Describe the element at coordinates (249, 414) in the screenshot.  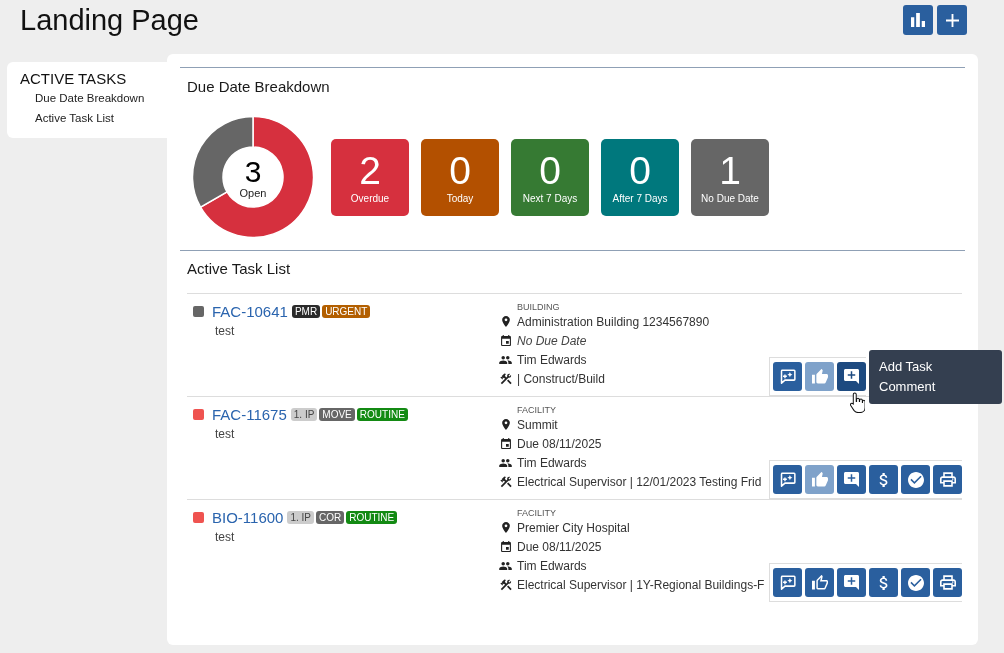
I see `task-number-link: FAC-11675` at that location.